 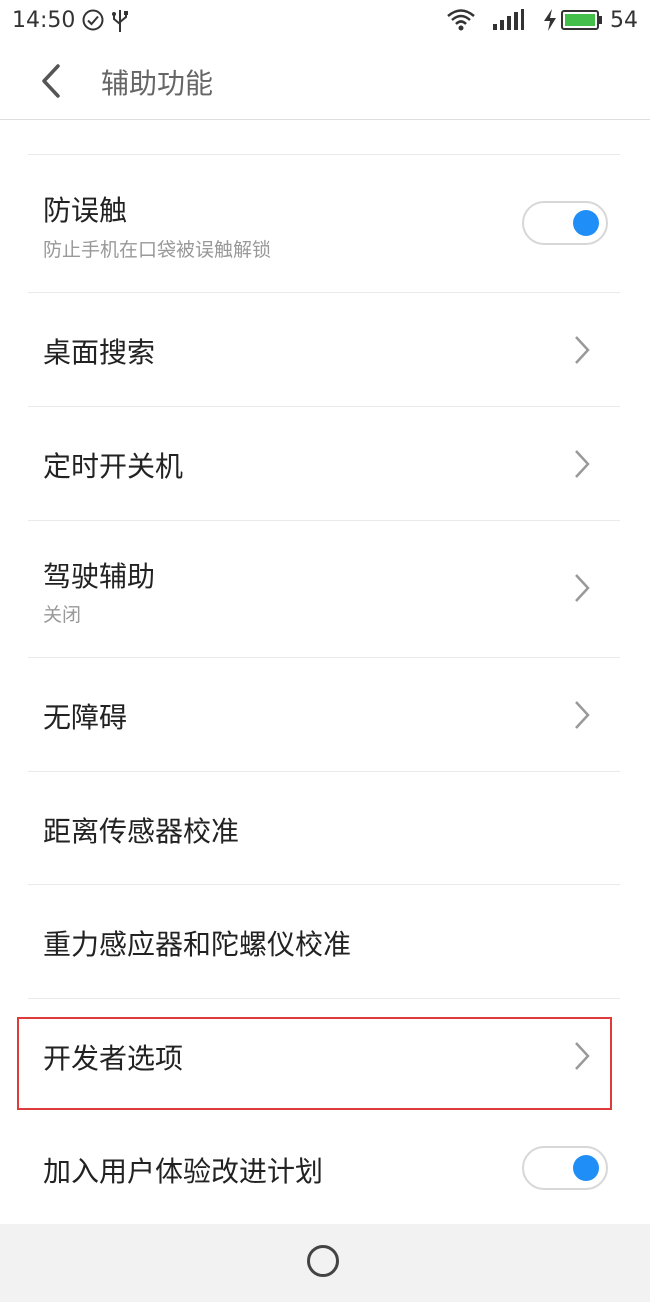 What do you see at coordinates (62, 615) in the screenshot?
I see `setting-subtitle: 关闭` at bounding box center [62, 615].